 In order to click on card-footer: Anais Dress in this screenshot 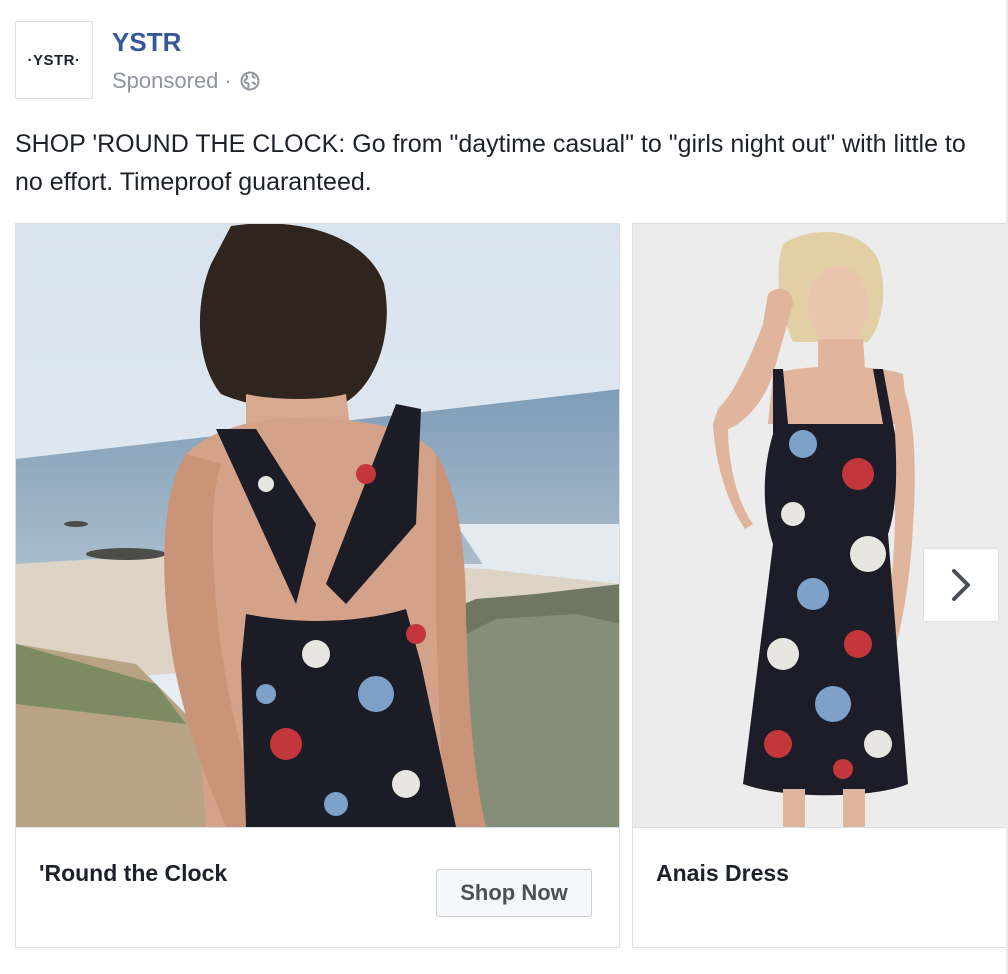, I will do `click(820, 887)`.